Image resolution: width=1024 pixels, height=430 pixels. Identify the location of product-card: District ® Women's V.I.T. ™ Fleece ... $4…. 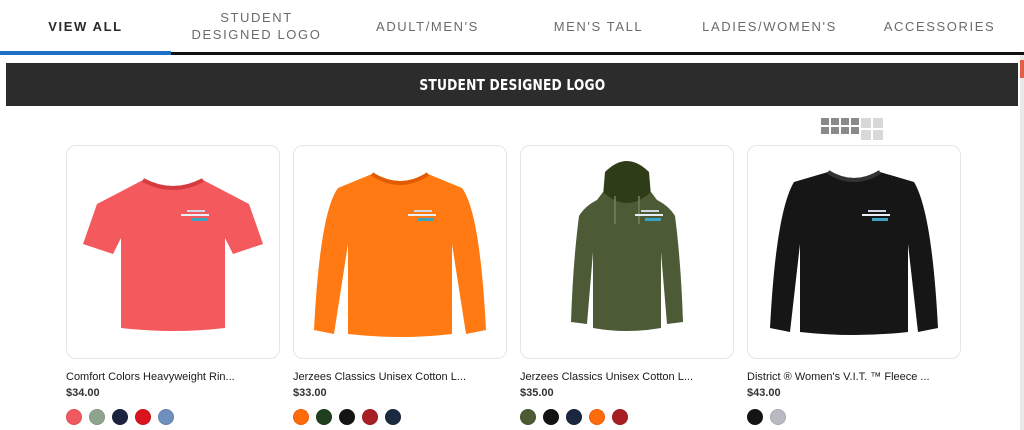
(854, 287).